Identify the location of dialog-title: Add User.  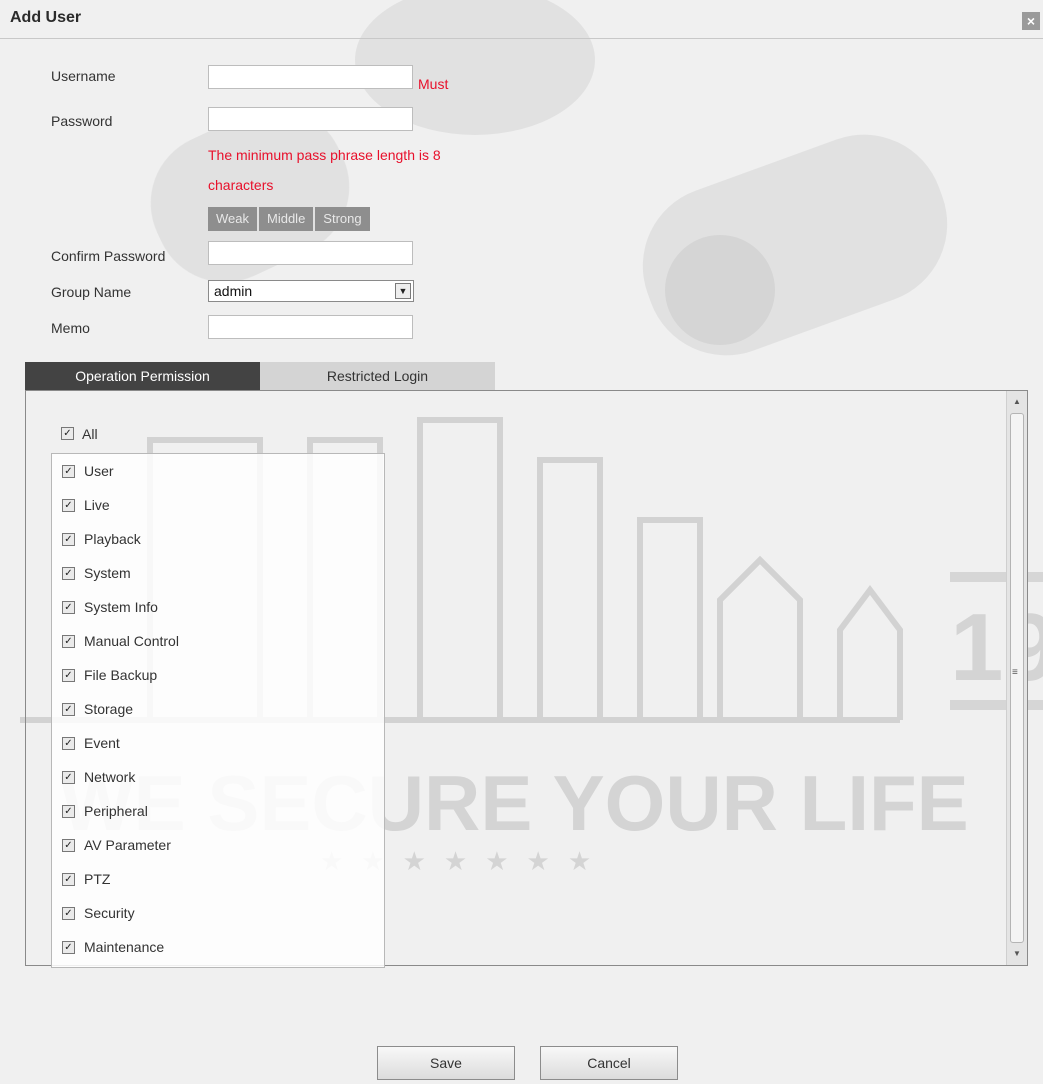
(46, 17).